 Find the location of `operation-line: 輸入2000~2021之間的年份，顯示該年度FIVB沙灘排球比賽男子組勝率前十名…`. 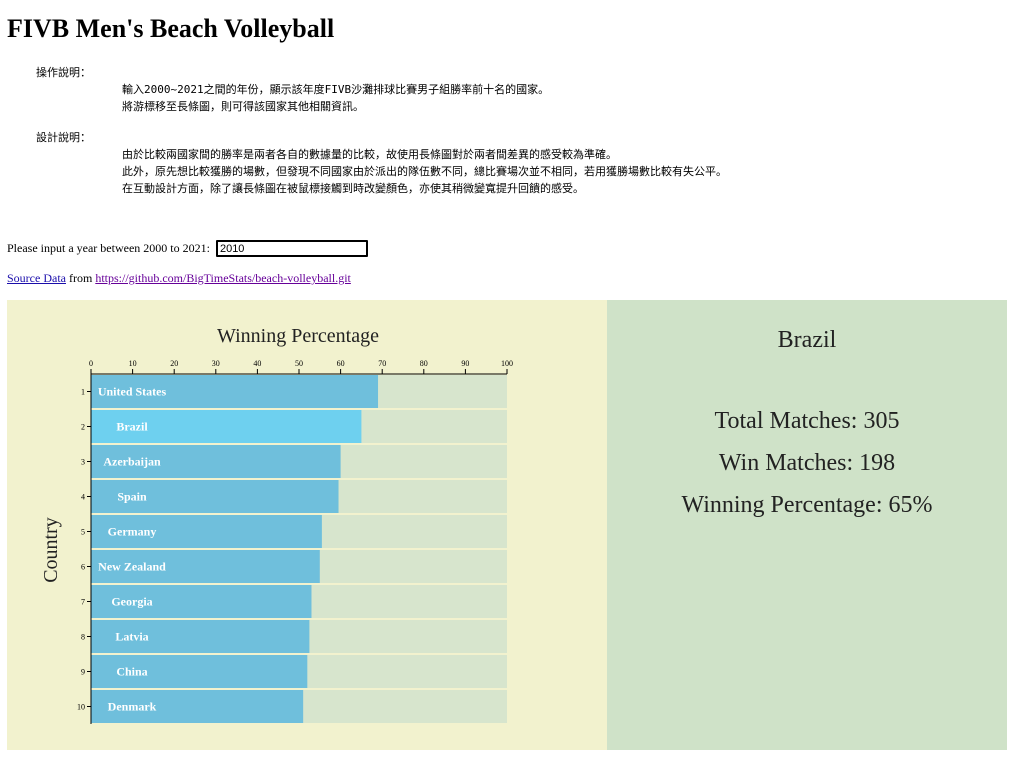

operation-line: 輸入2000~2021之間的年份，顯示該年度FIVB沙灘排球比賽男子組勝率前十名… is located at coordinates (336, 89).